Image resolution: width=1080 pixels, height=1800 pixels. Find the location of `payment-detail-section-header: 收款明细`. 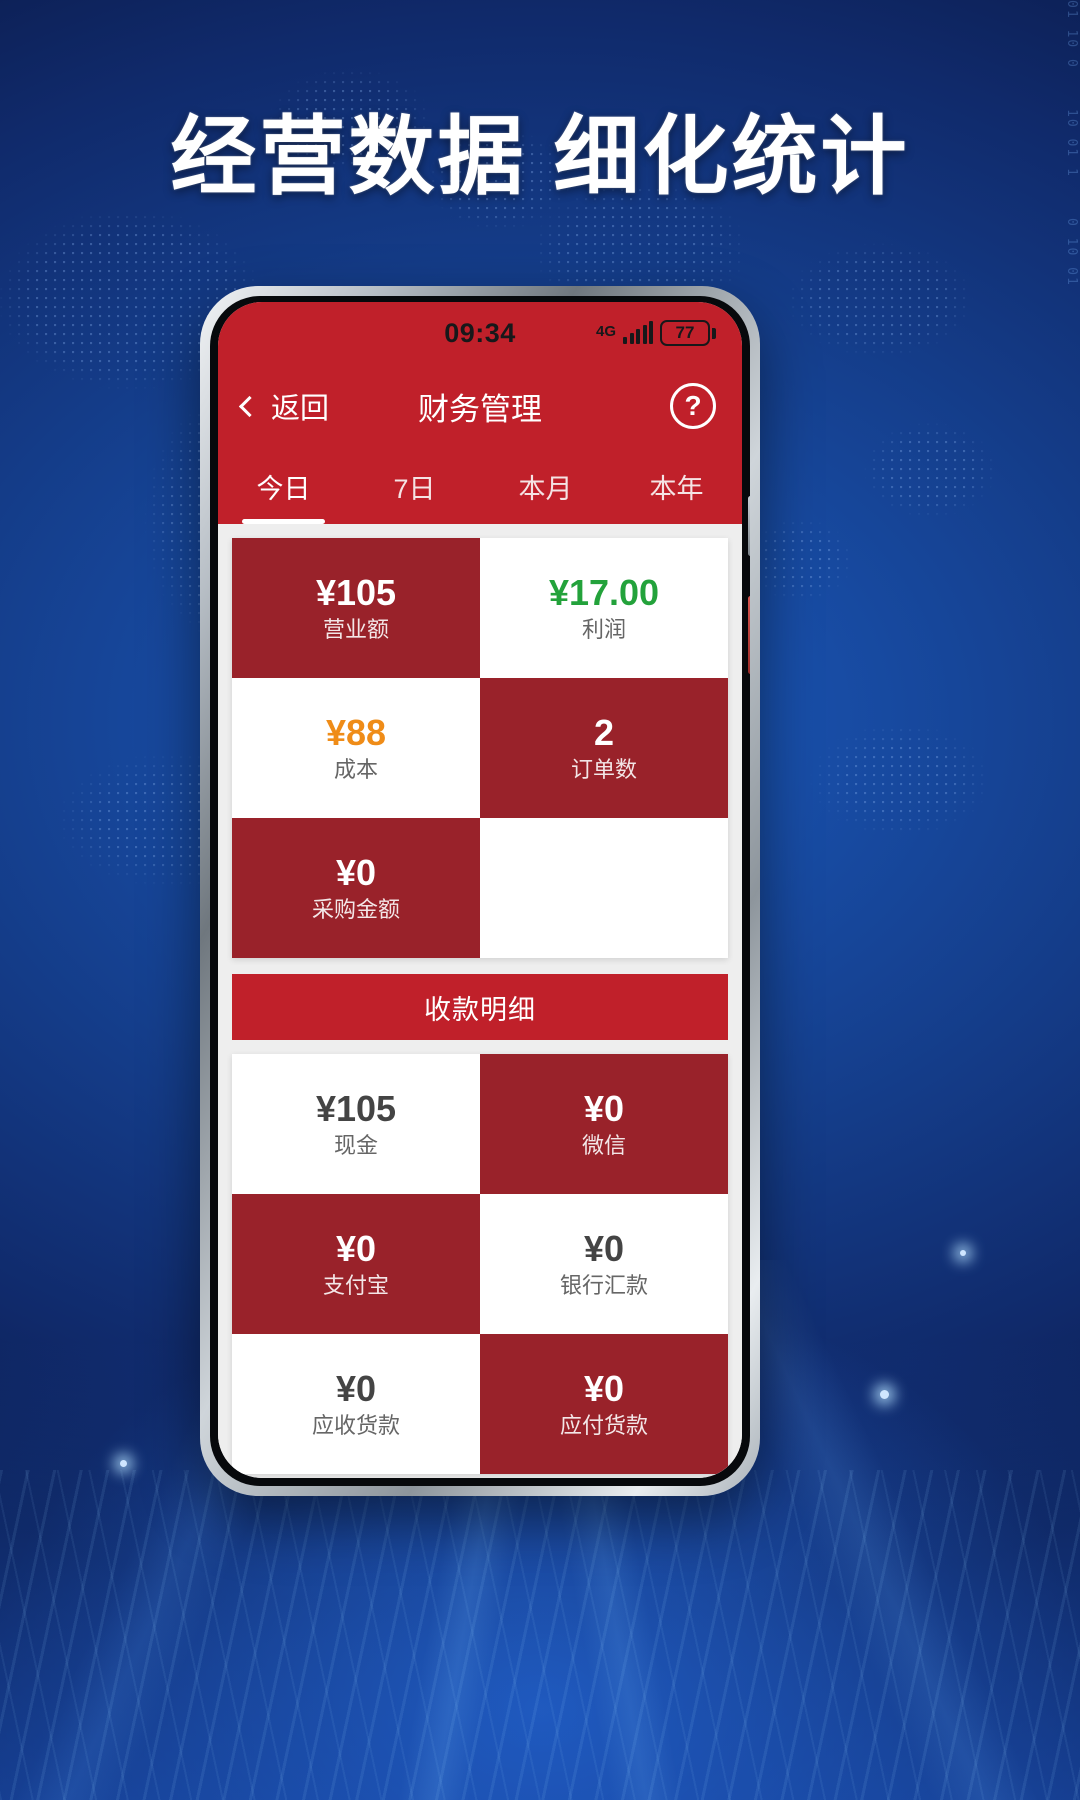

payment-detail-section-header: 收款明细 is located at coordinates (480, 1007).